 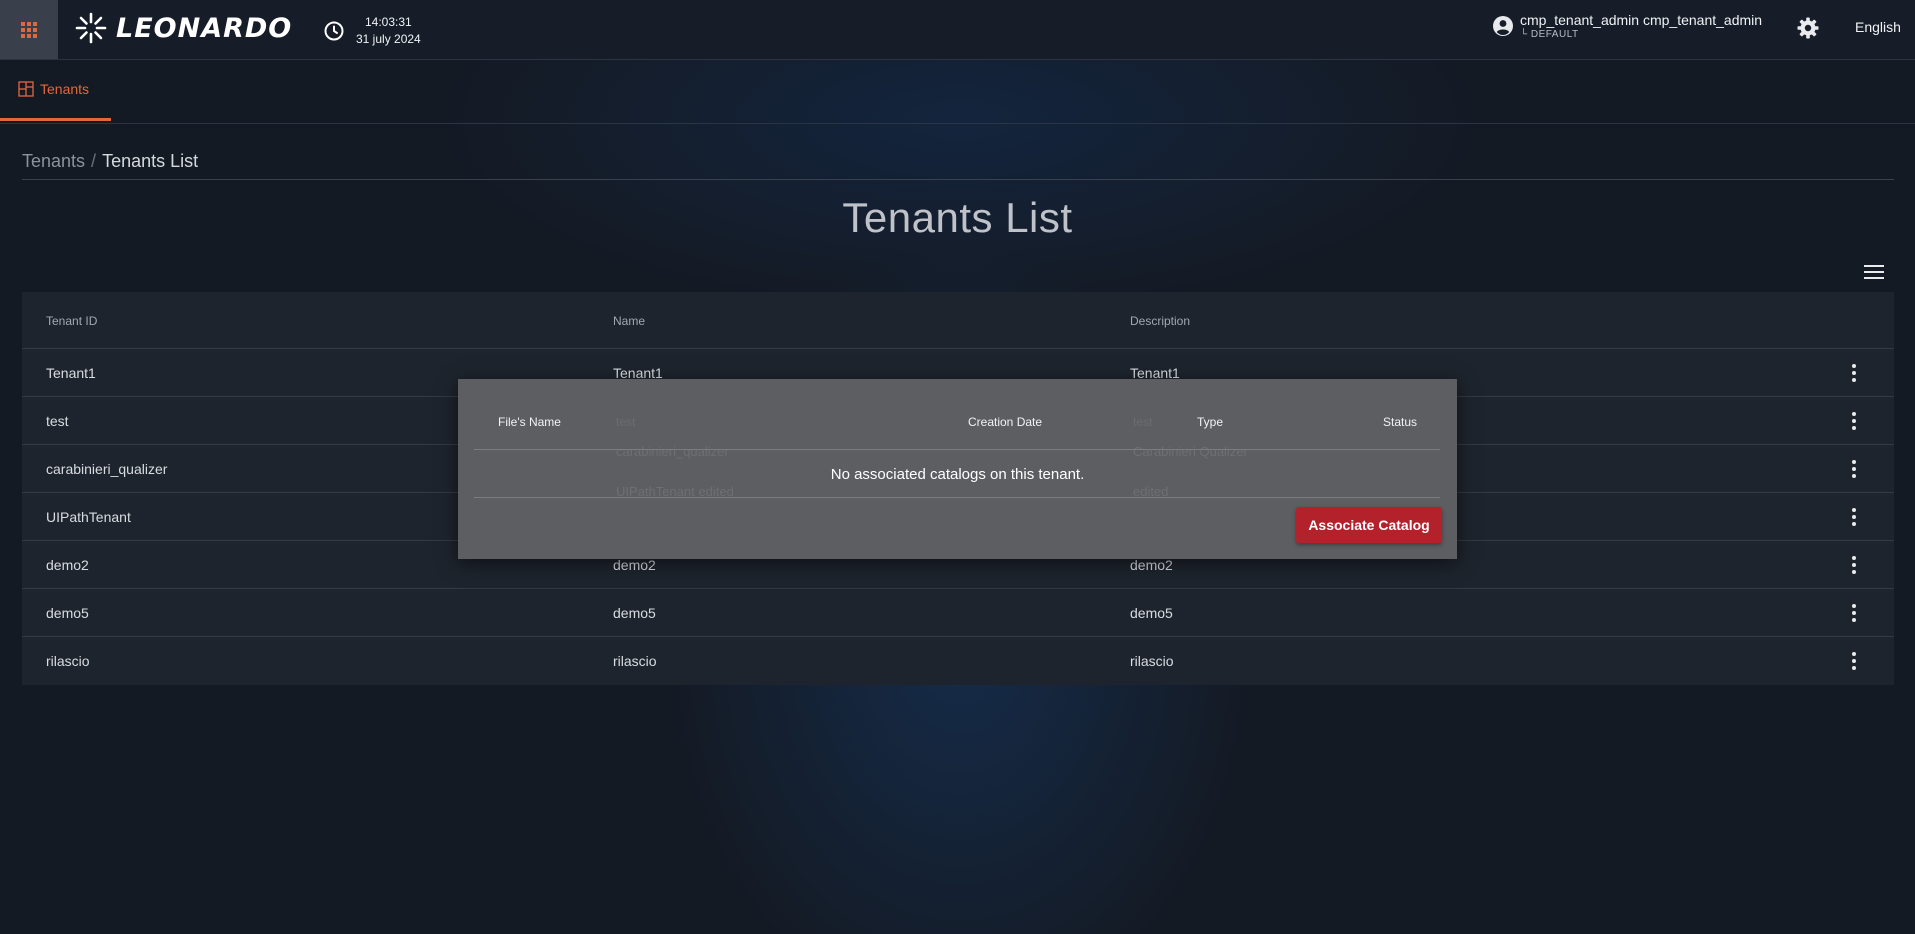 I want to click on tab-tenants-label: Tenants, so click(x=65, y=89).